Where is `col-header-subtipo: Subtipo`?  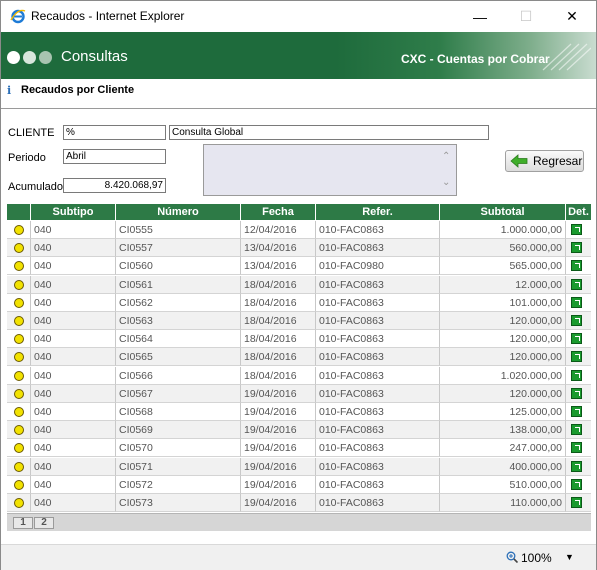
col-header-subtipo: Subtipo is located at coordinates (73, 212).